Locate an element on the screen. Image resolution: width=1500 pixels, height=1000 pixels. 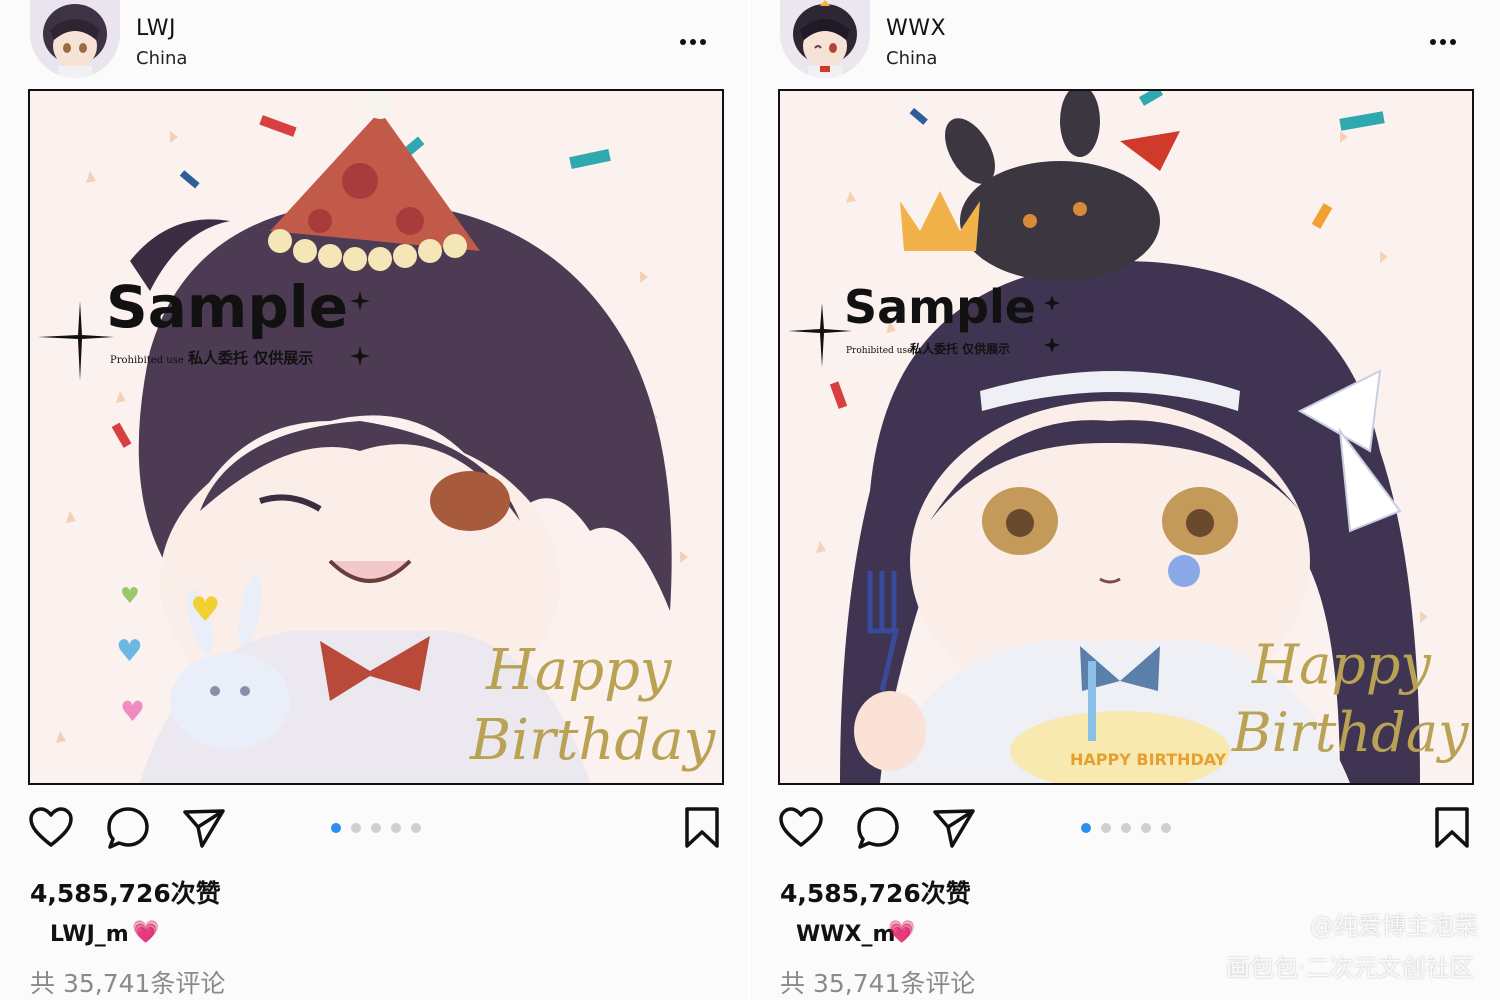
svg-text: HAPPY BIRTHDAY is located at coordinates (1148, 759).